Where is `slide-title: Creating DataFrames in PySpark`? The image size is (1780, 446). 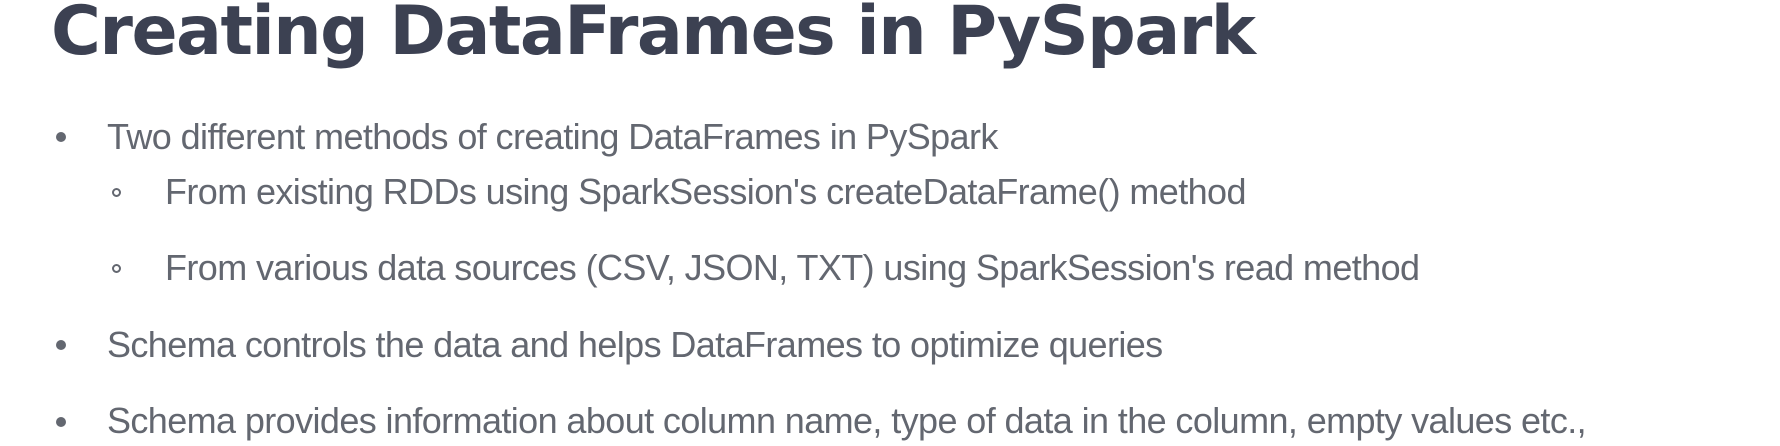
slide-title: Creating DataFrames in PySpark is located at coordinates (653, 35).